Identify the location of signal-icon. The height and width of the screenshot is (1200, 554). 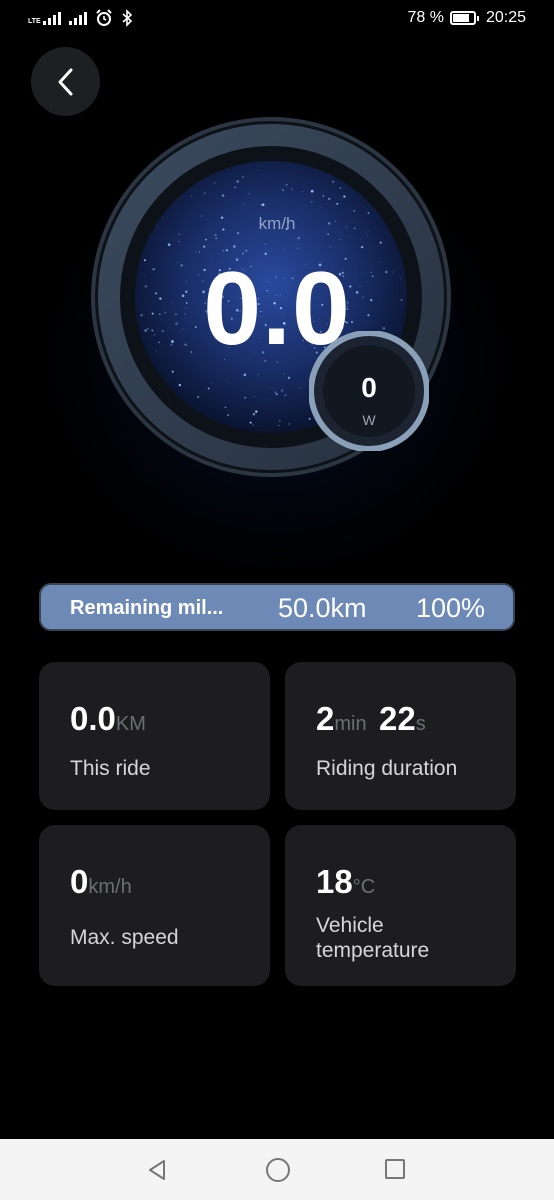
(77, 18).